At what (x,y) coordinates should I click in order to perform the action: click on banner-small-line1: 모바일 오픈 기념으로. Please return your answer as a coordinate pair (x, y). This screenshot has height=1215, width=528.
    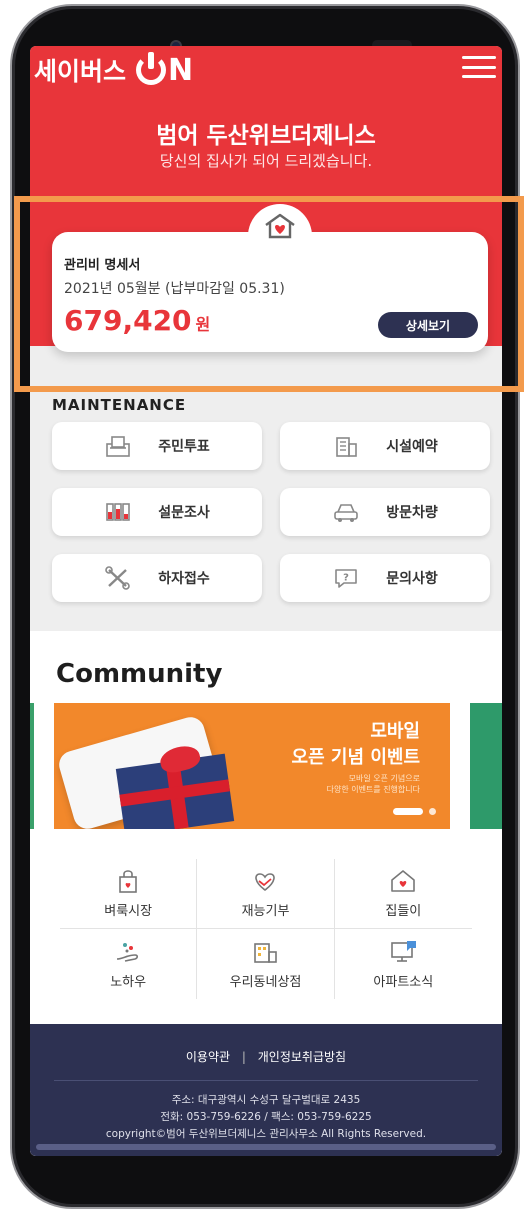
    Looking at the image, I should click on (384, 778).